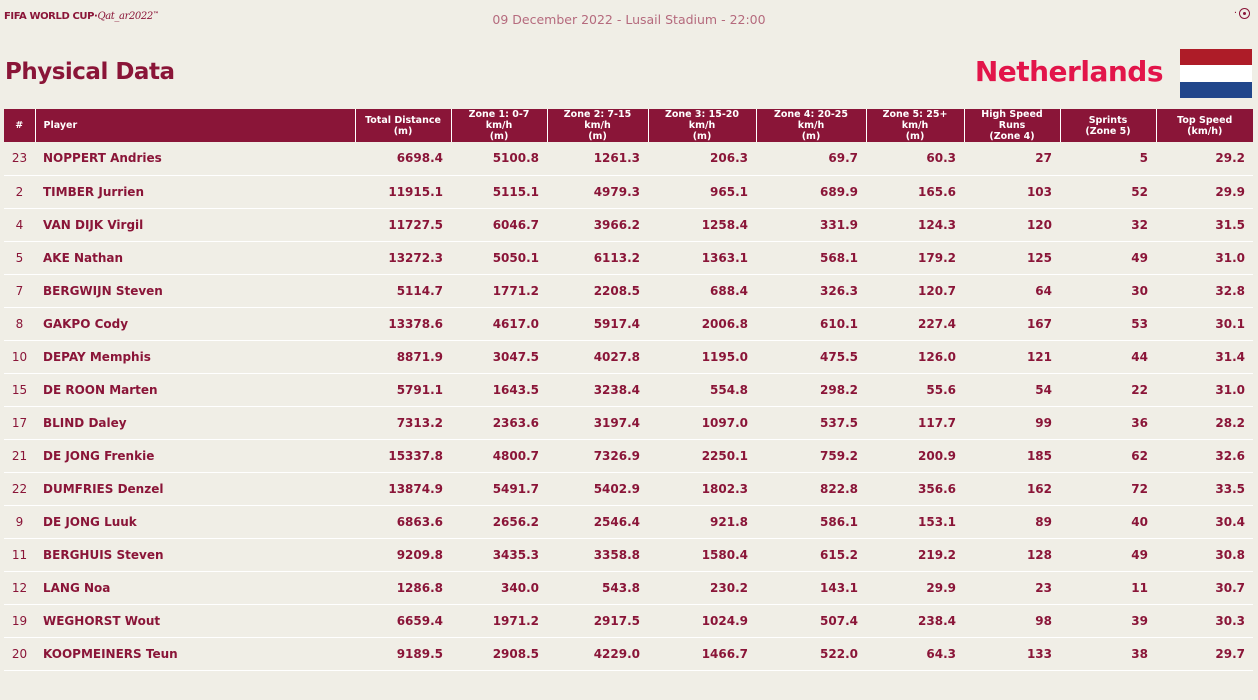 The width and height of the screenshot is (1258, 700). Describe the element at coordinates (19, 456) in the screenshot. I see `shirt-number-cell: 21` at that location.